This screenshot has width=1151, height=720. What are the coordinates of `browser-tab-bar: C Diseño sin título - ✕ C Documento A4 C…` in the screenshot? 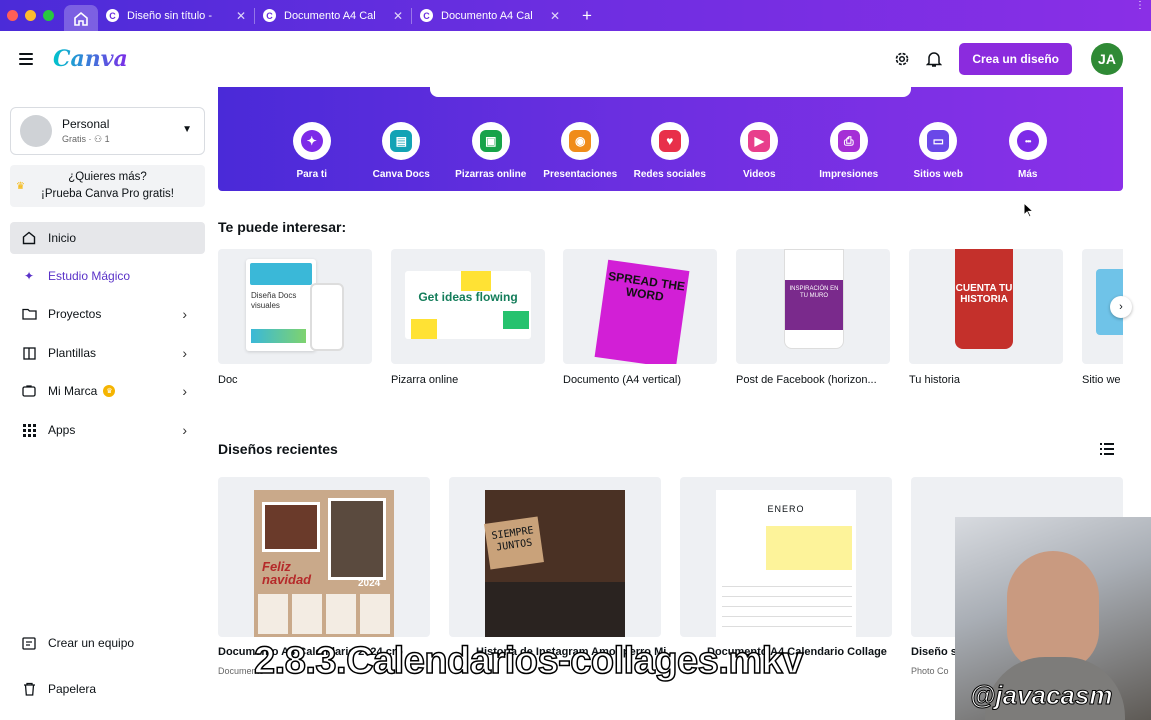 It's located at (575, 15).